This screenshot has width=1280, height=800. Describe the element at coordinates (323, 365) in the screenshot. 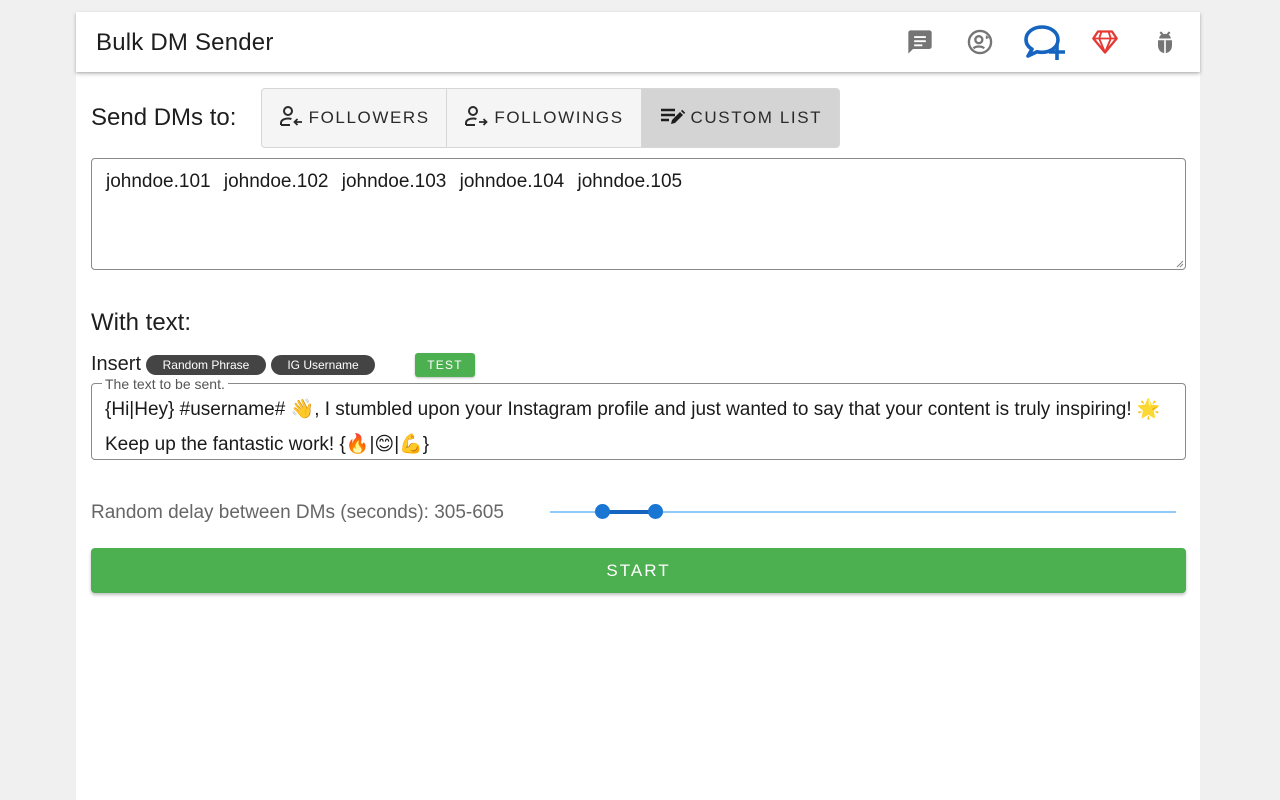

I see `ig-username-chip: IG Username` at that location.